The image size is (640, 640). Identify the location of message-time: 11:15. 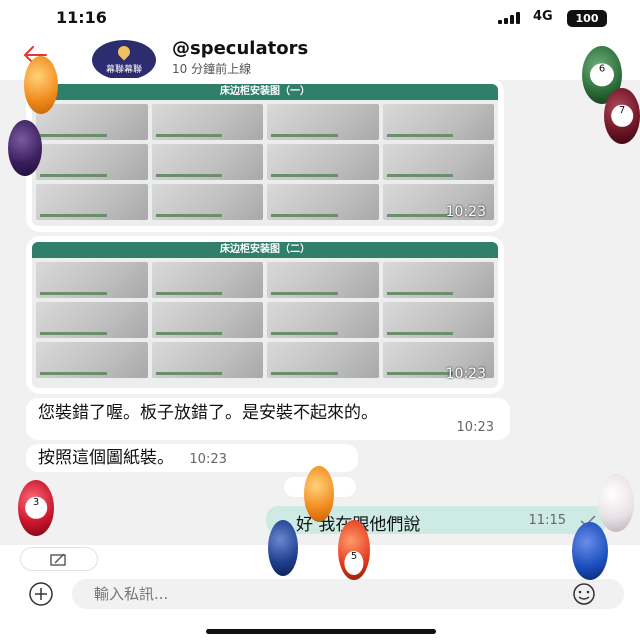
(547, 520).